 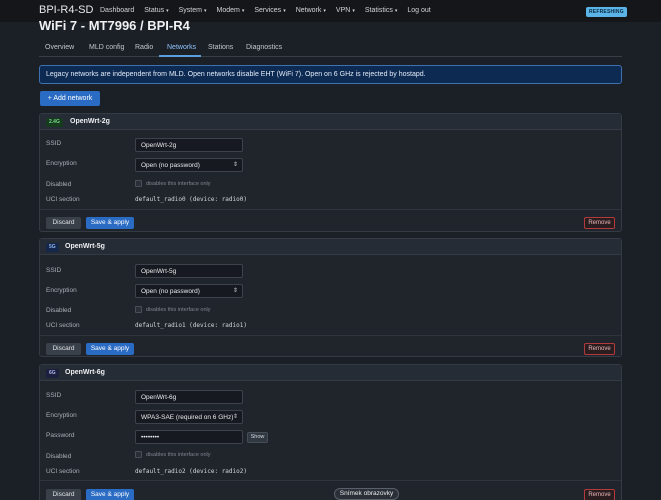 I want to click on active-tab-indicator, so click(x=180, y=56).